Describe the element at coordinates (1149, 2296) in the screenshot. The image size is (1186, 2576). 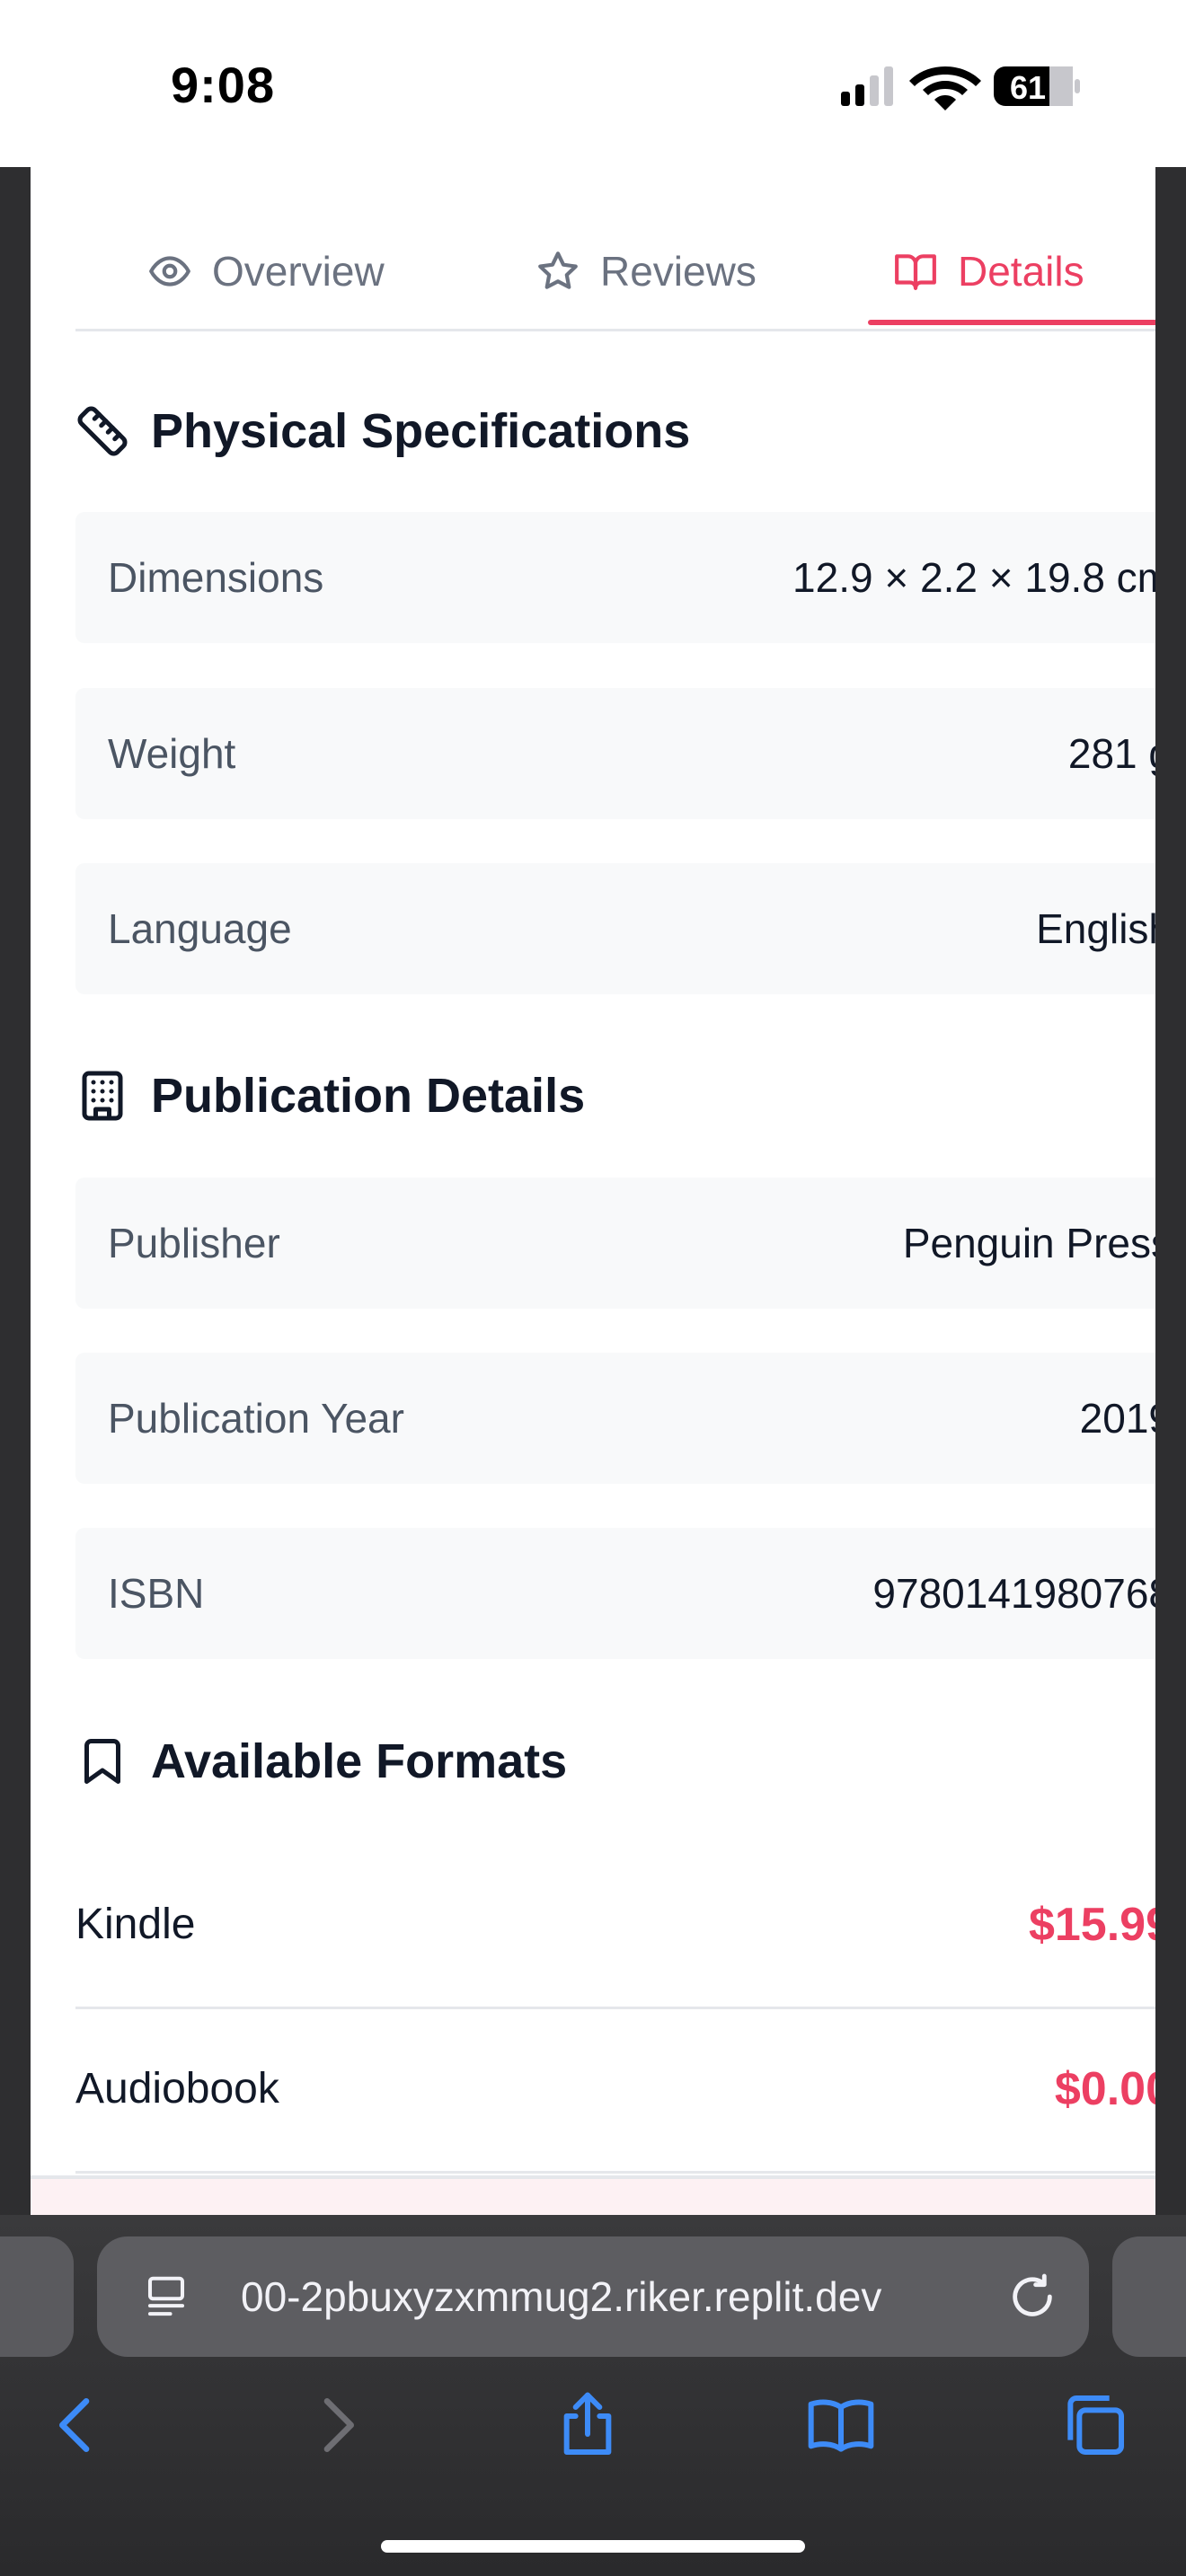
I see `next-tab-preview` at that location.